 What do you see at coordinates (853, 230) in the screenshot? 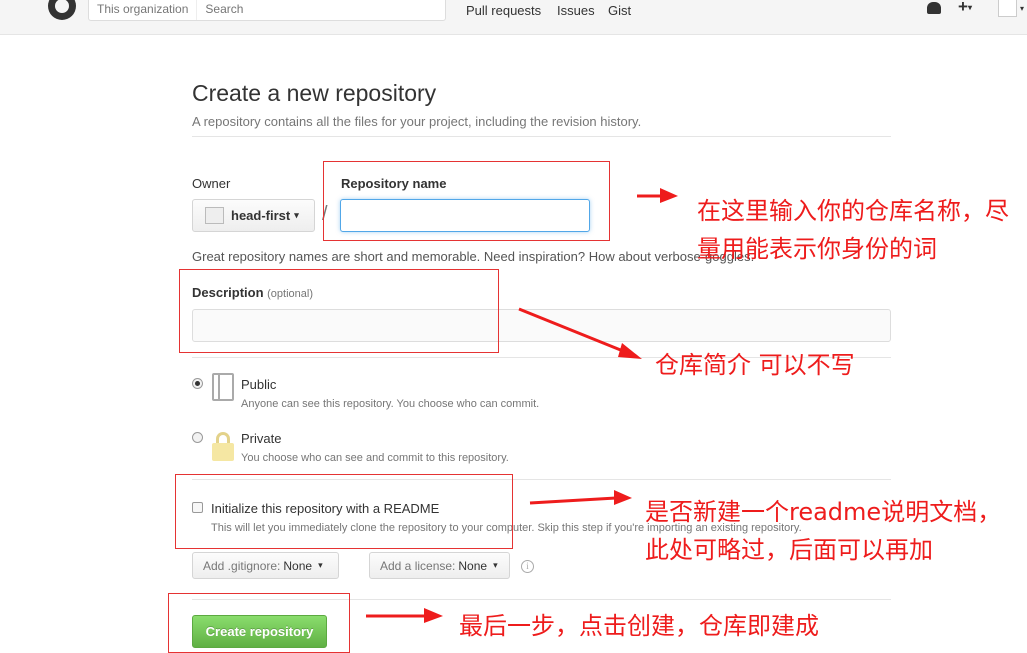
I see `annotation-repo-name: 在这里输入你的仓库名称，尽量用能表示你身份的词` at bounding box center [853, 230].